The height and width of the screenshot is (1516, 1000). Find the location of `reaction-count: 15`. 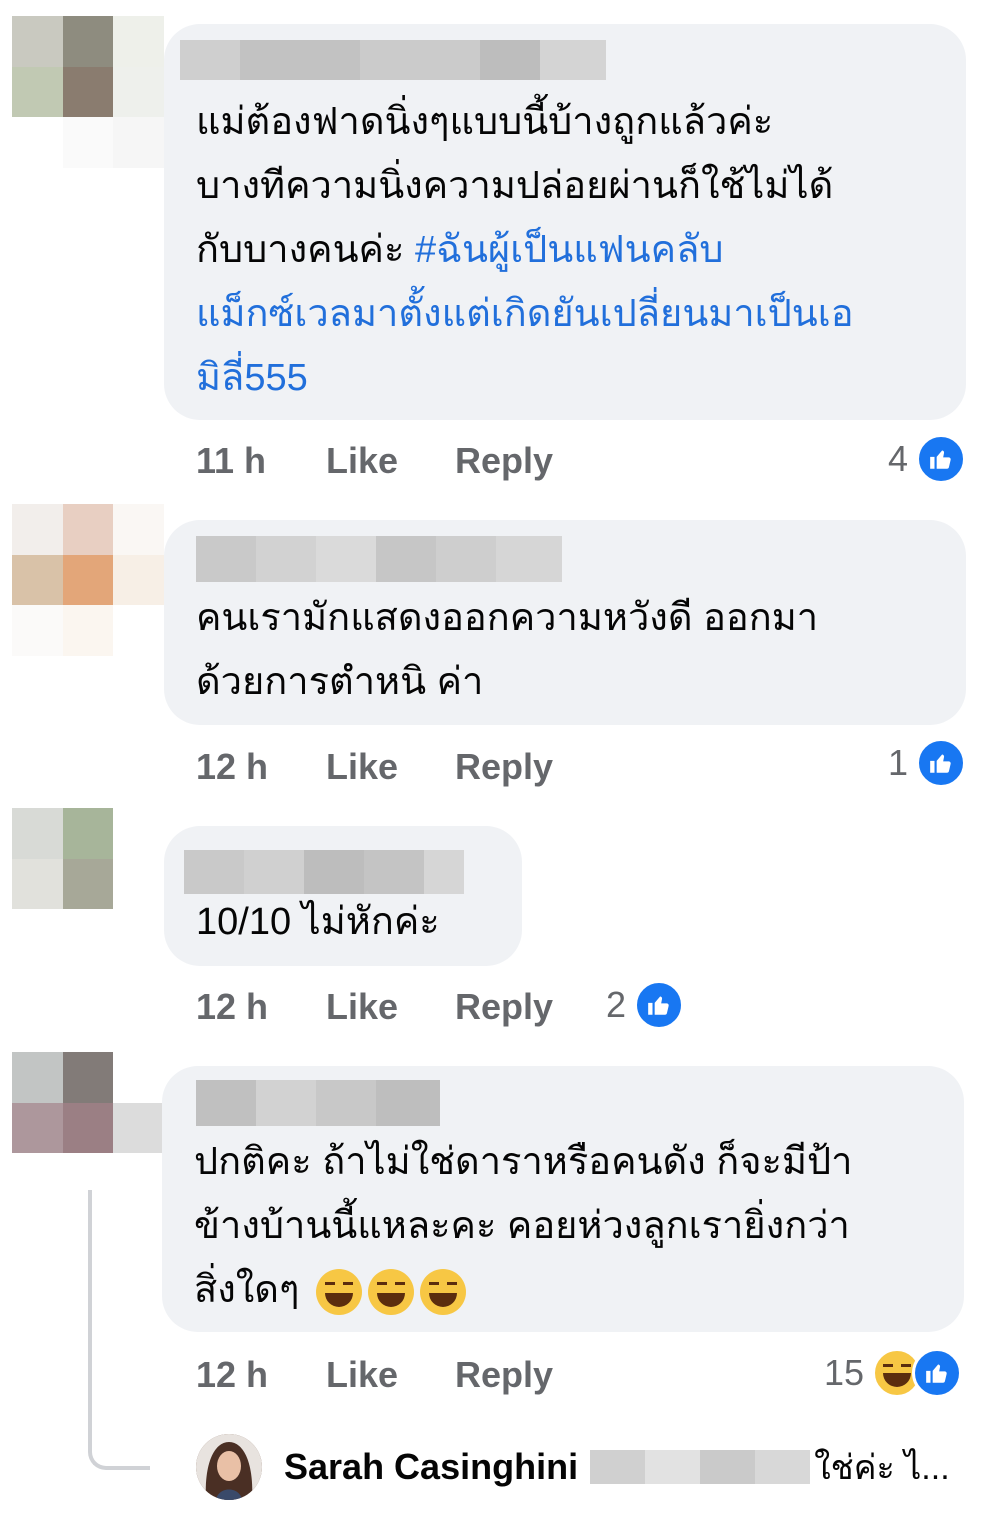

reaction-count: 15 is located at coordinates (844, 1372).